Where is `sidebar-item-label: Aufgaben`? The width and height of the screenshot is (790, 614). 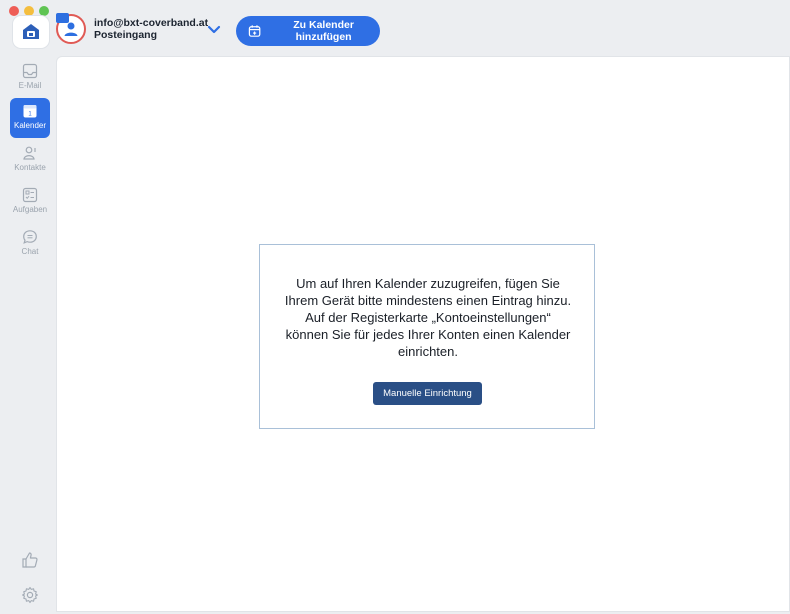
sidebar-item-label: Aufgaben is located at coordinates (30, 209).